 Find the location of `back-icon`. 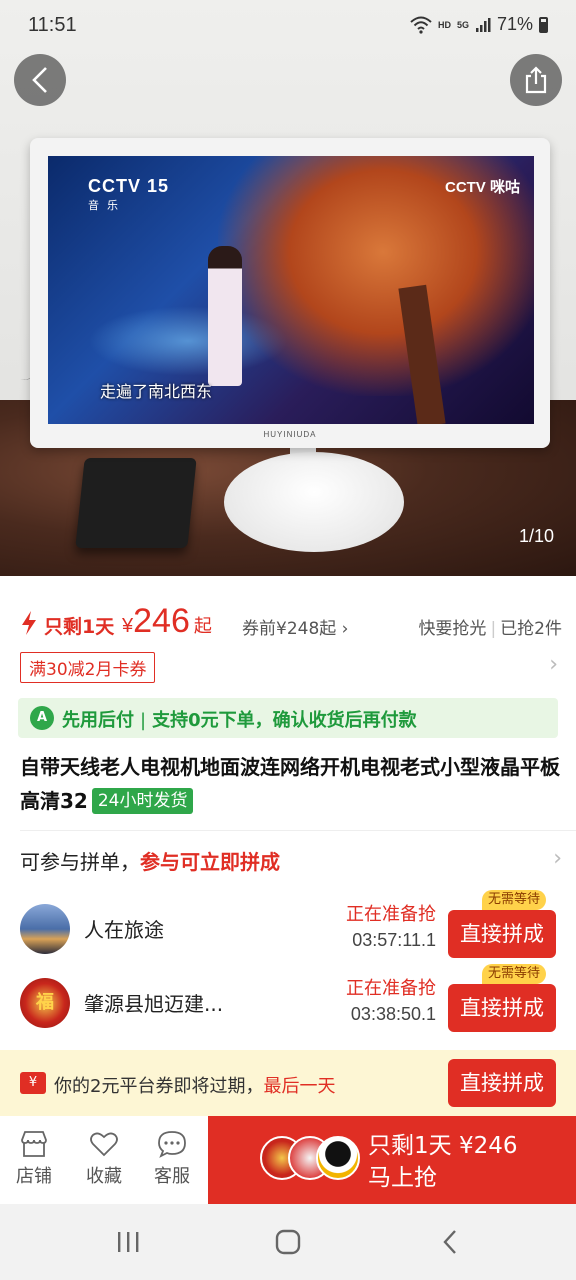

back-icon is located at coordinates (449, 1242).